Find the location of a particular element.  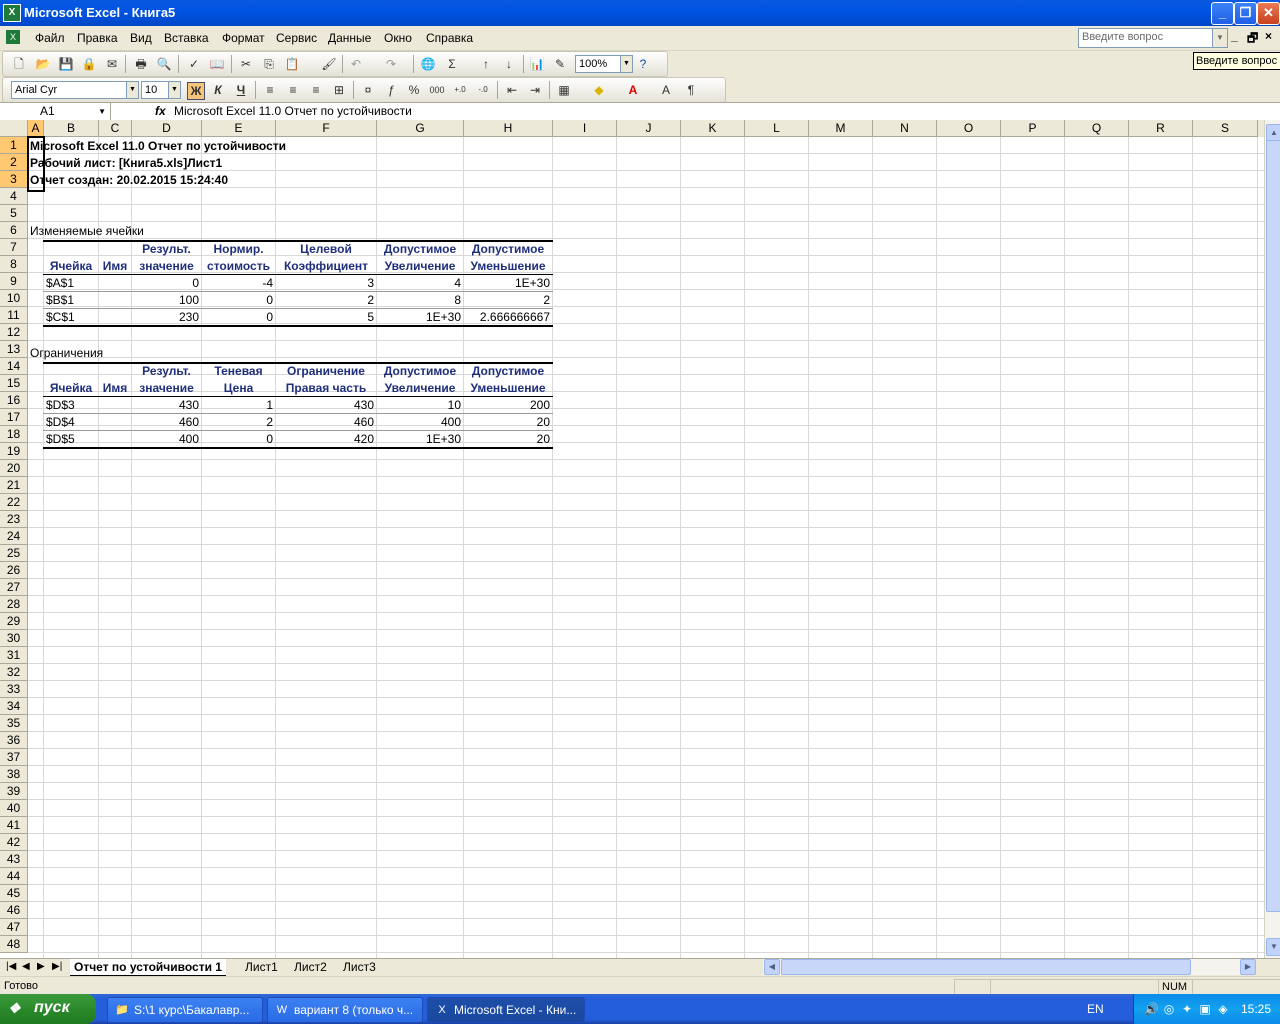

row-header: 32 is located at coordinates (14, 672).